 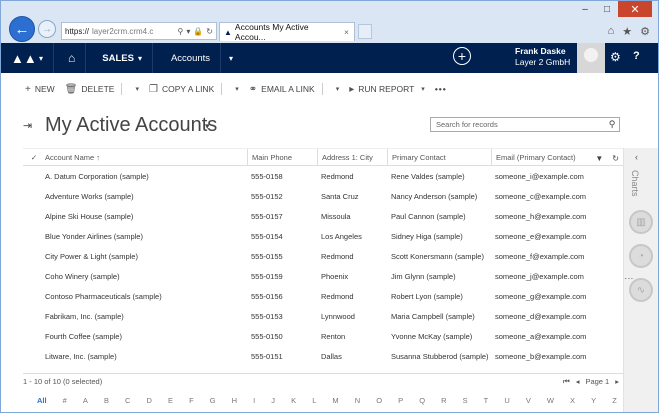 I want to click on address-bar: https://layer2crm.crm4.c ⚲ ▾ 🔒 ↻, so click(x=139, y=31).